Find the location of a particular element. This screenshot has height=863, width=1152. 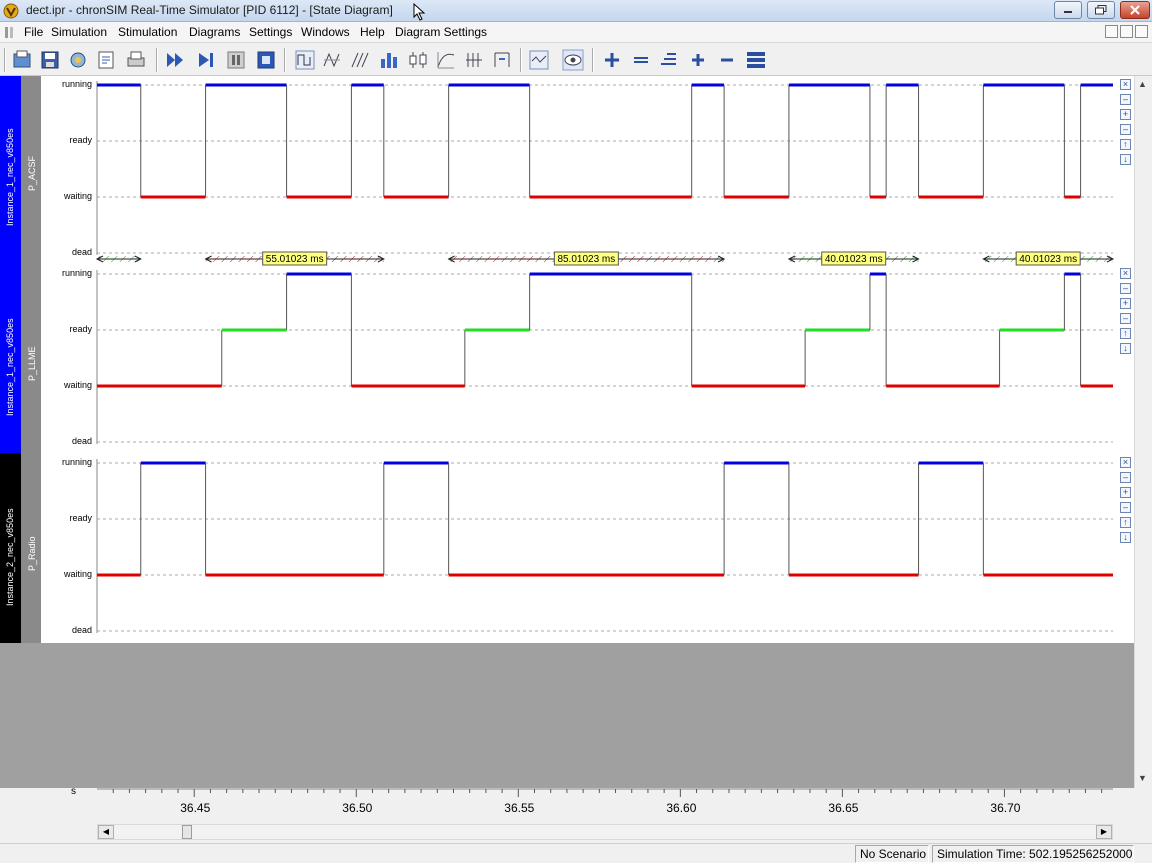

toolbar-stop-button is located at coordinates (266, 60).